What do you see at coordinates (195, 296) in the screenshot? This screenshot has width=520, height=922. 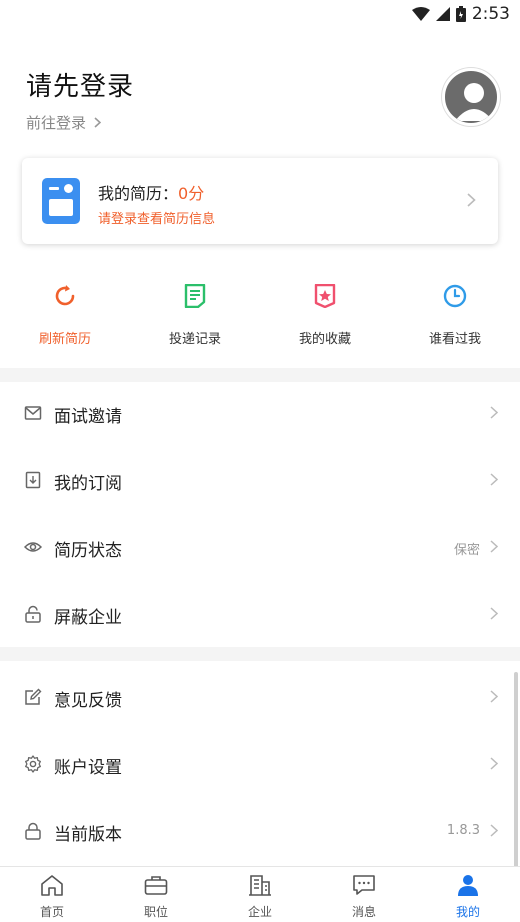 I see `document-icon` at bounding box center [195, 296].